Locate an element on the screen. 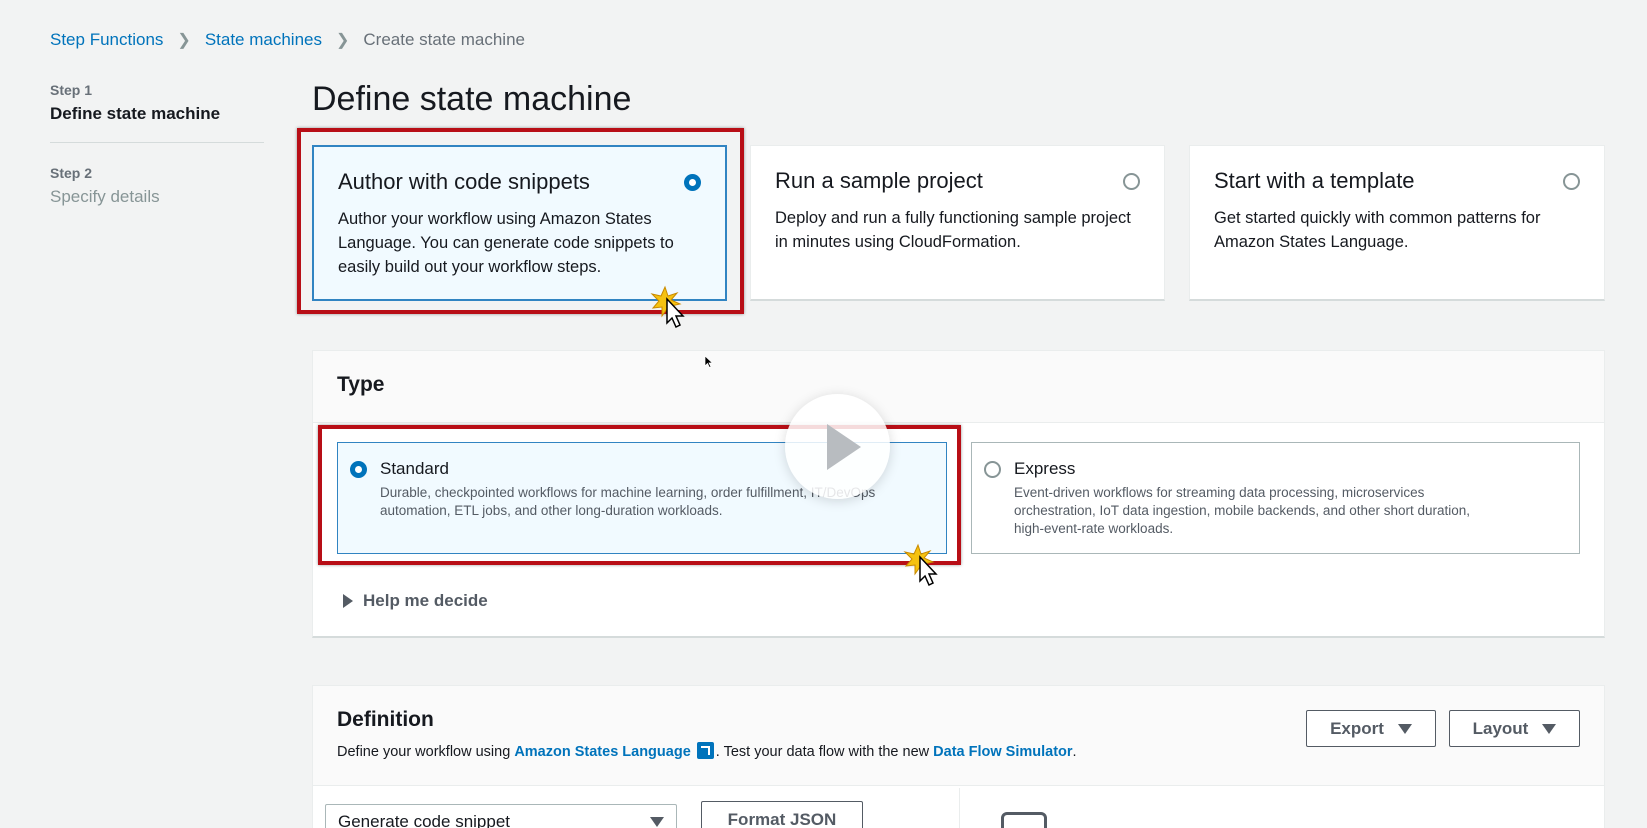 This screenshot has height=828, width=1647. format-json-button: Format JSON is located at coordinates (782, 814).